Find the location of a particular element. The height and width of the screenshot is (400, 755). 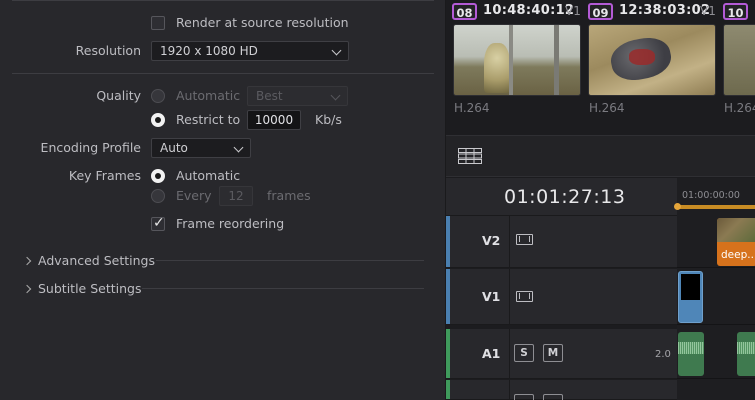

ruler-label: 01:00:00:00 is located at coordinates (711, 195).